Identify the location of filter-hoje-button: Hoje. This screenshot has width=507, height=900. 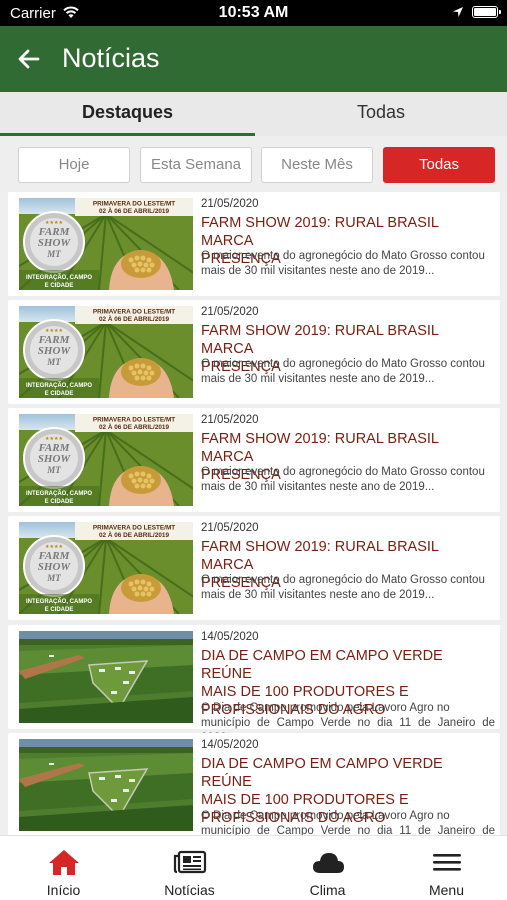
(74, 165).